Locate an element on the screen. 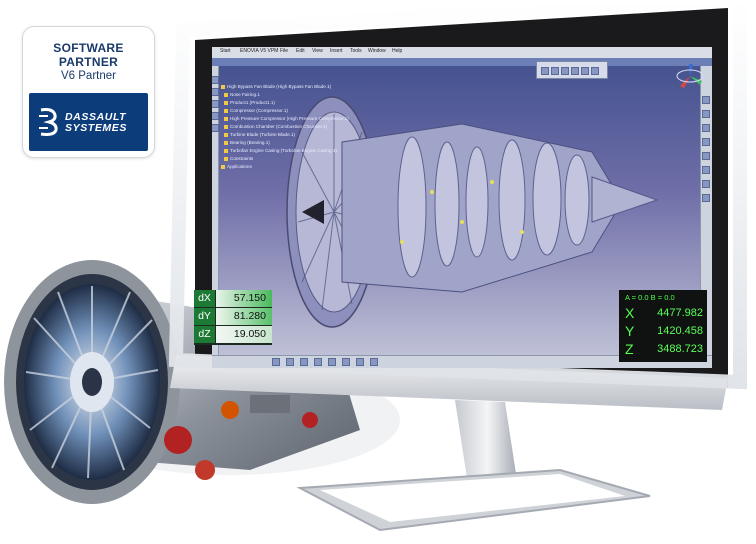  coord-row-z: Z 3488.723 is located at coordinates (663, 349).